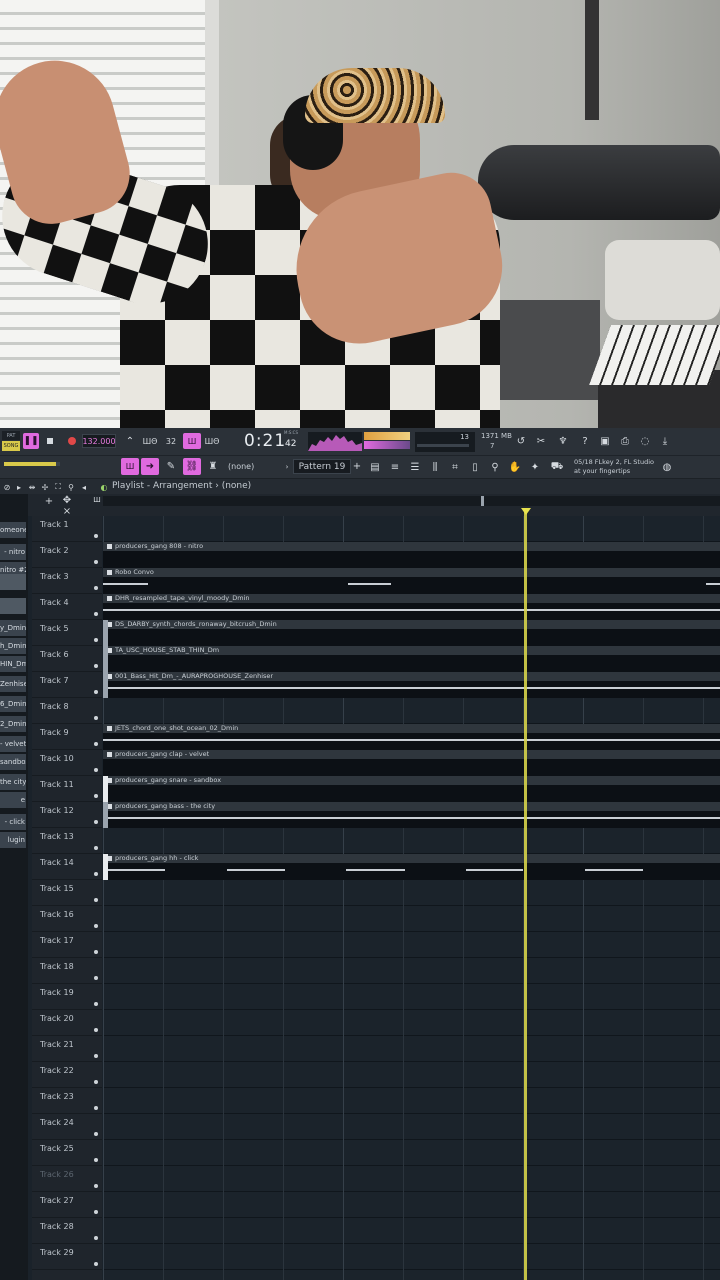 This screenshot has width=720, height=1280. Describe the element at coordinates (58, 487) in the screenshot. I see `marquee-tool-button: ⛶` at that location.